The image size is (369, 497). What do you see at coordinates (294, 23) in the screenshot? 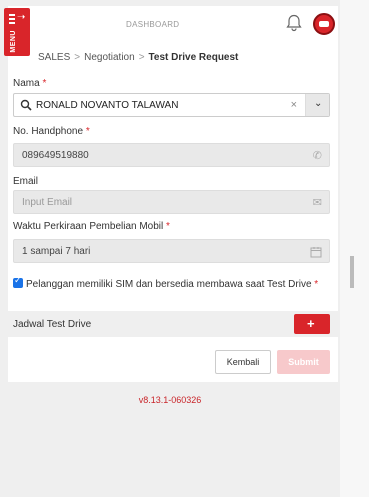
I see `bell-icon` at bounding box center [294, 23].